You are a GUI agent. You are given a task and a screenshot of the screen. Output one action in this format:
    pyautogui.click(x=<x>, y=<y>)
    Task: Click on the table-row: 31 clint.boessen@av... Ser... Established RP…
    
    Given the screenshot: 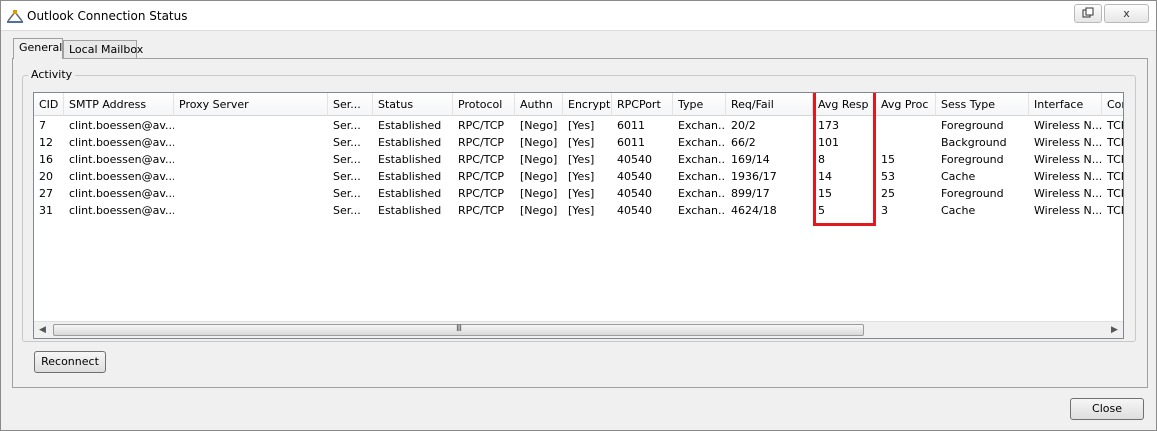 What is the action you would take?
    pyautogui.click(x=578, y=210)
    